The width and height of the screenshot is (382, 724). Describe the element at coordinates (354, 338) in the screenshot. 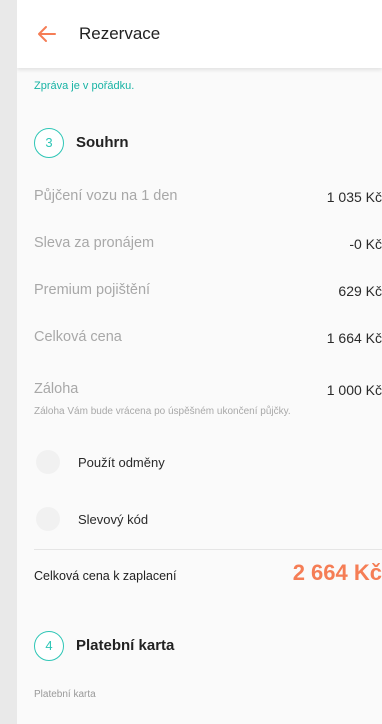

I see `summary-row-value: 1 664 Kč` at that location.